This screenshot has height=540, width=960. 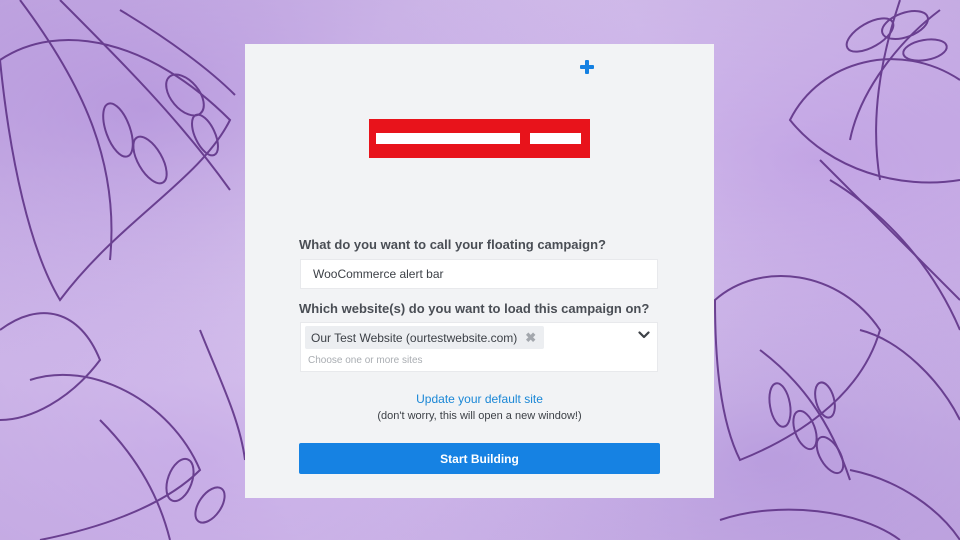 I want to click on selected-site-tag: Our Test Website (ourtestwebsite.com) ✖, so click(x=425, y=337).